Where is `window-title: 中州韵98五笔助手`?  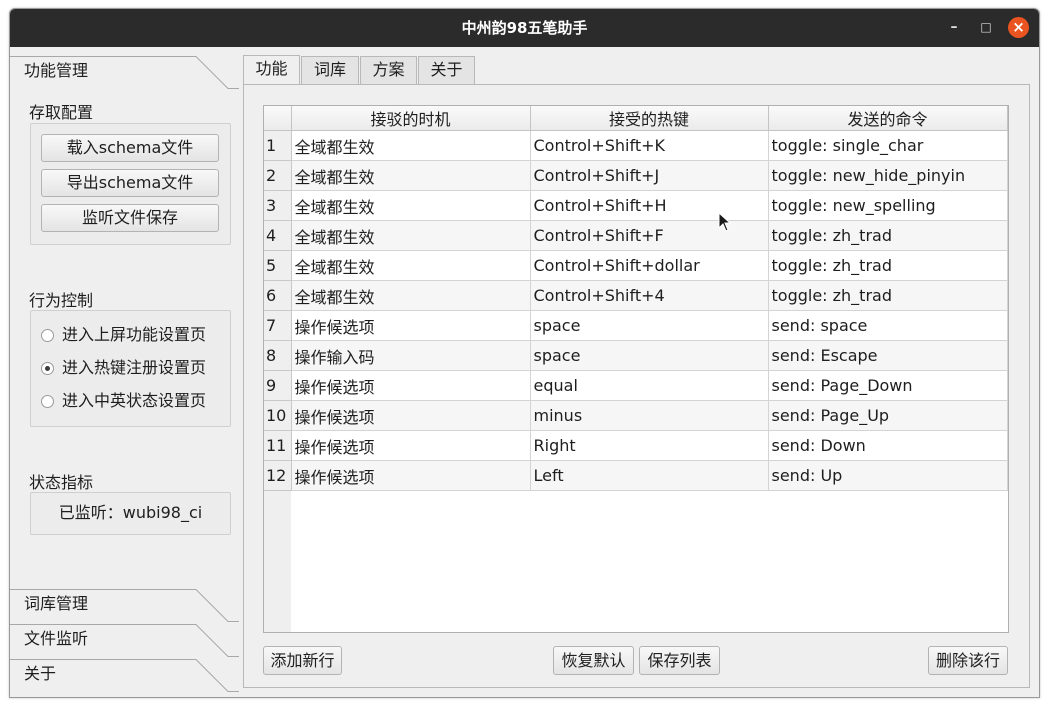 window-title: 中州韵98五笔助手 is located at coordinates (524, 28).